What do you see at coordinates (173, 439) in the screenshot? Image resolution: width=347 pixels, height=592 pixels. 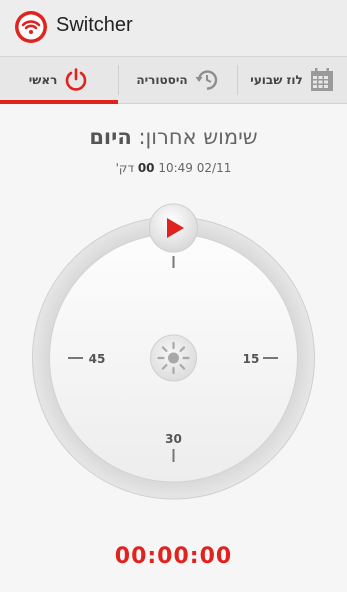 I see `dial-label-30: 30` at bounding box center [173, 439].